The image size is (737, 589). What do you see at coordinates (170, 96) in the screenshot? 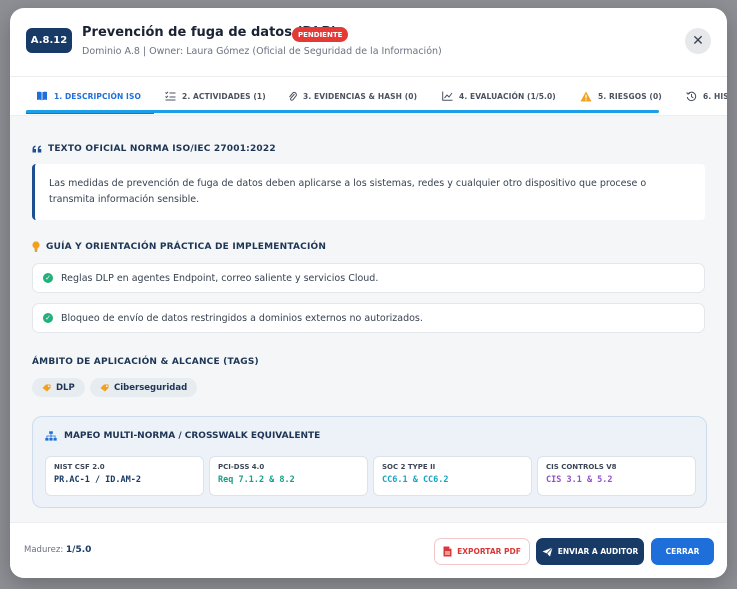
I see `list-check-icon` at bounding box center [170, 96].